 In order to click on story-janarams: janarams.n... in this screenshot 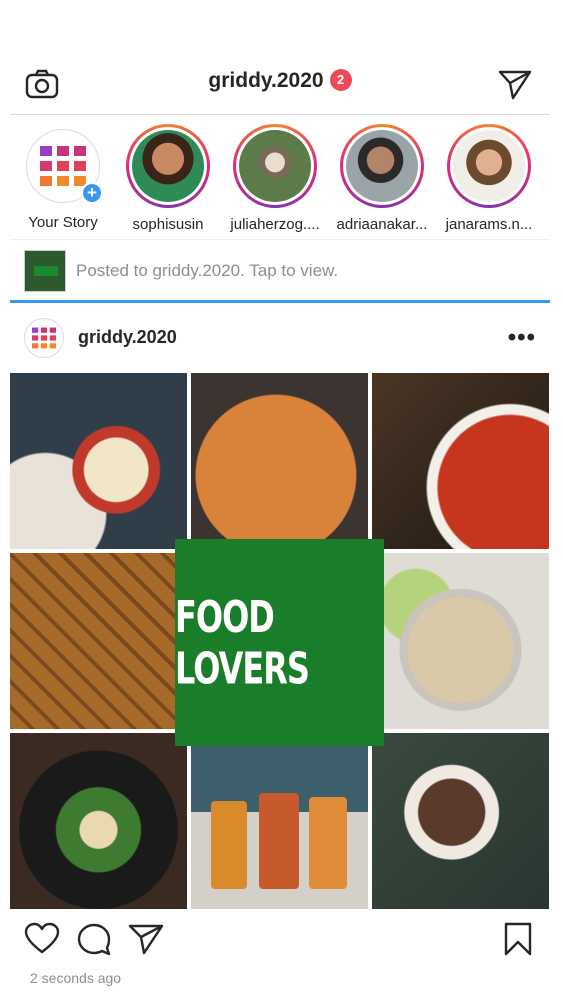, I will do `click(489, 178)`.